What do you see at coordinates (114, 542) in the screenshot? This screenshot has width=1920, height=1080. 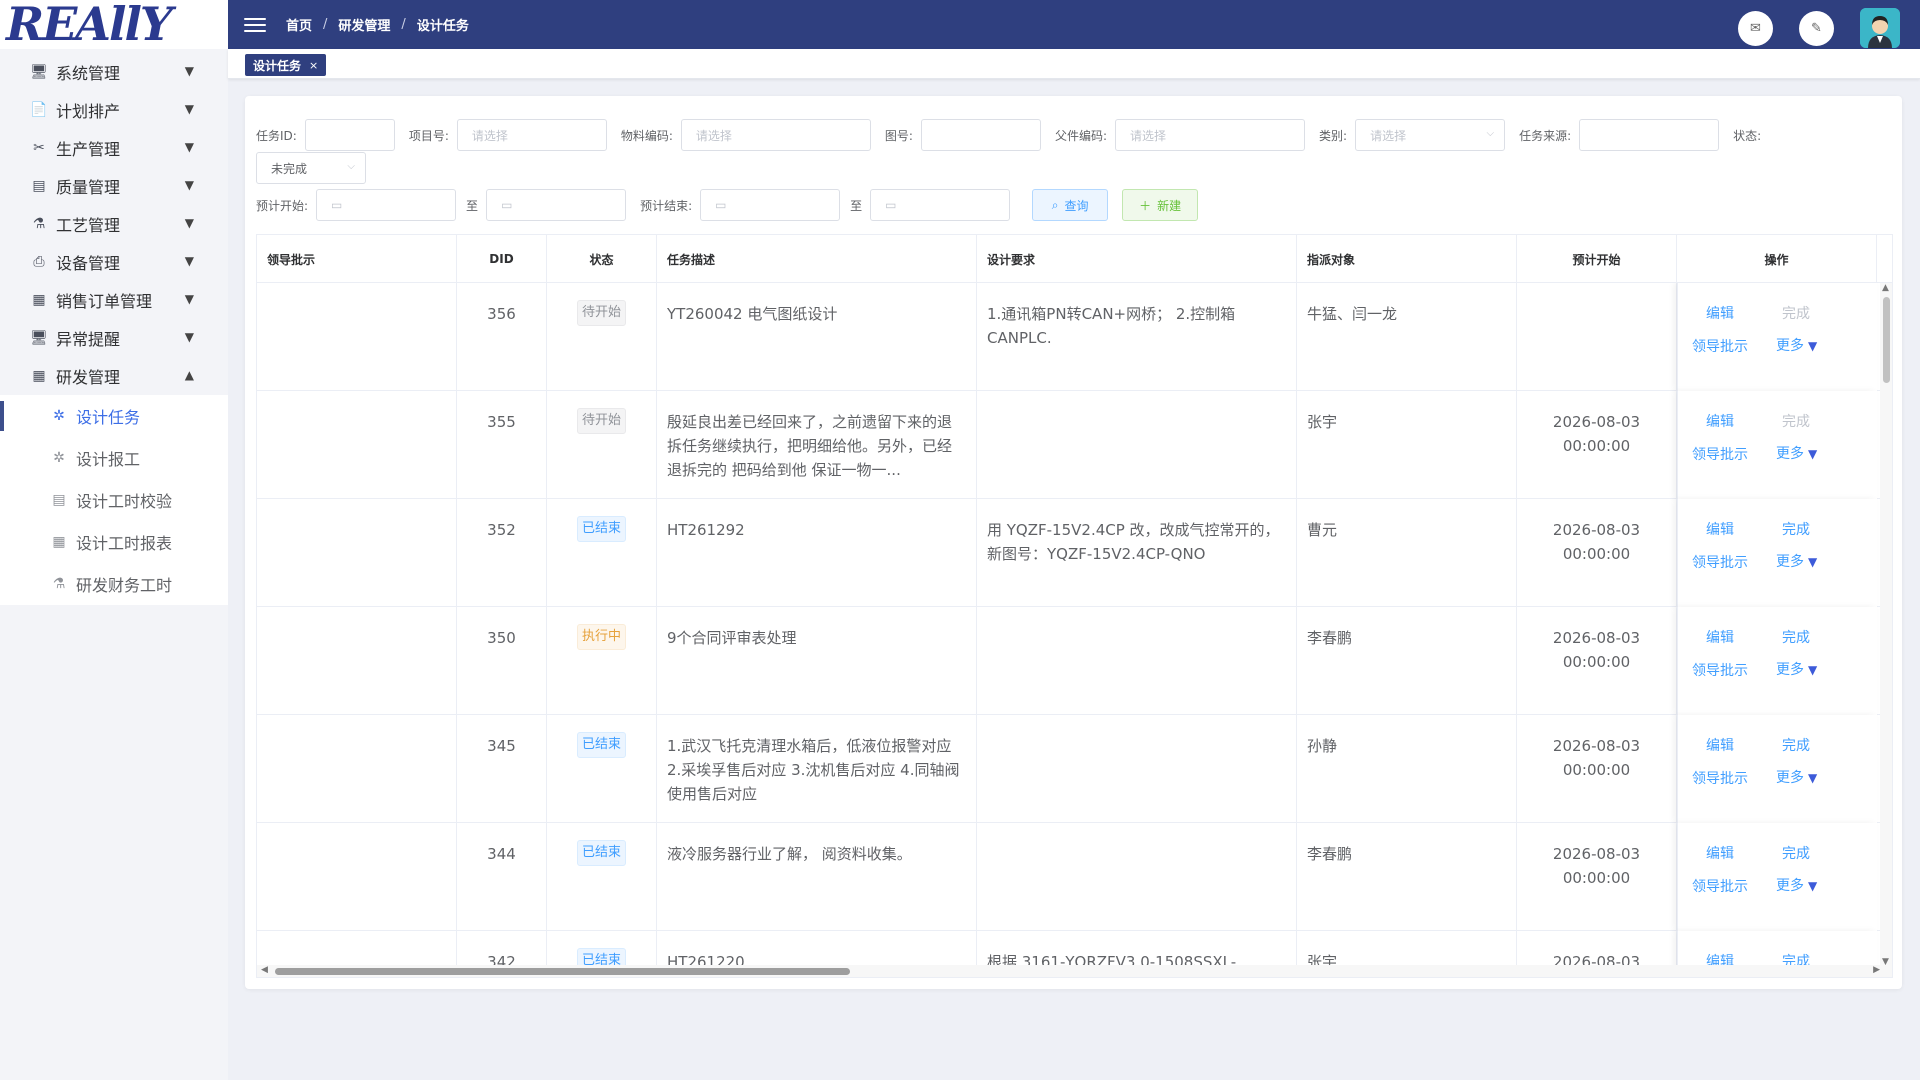 I see `sidebar-subitem-4: ▦ 设计工时报表` at bounding box center [114, 542].